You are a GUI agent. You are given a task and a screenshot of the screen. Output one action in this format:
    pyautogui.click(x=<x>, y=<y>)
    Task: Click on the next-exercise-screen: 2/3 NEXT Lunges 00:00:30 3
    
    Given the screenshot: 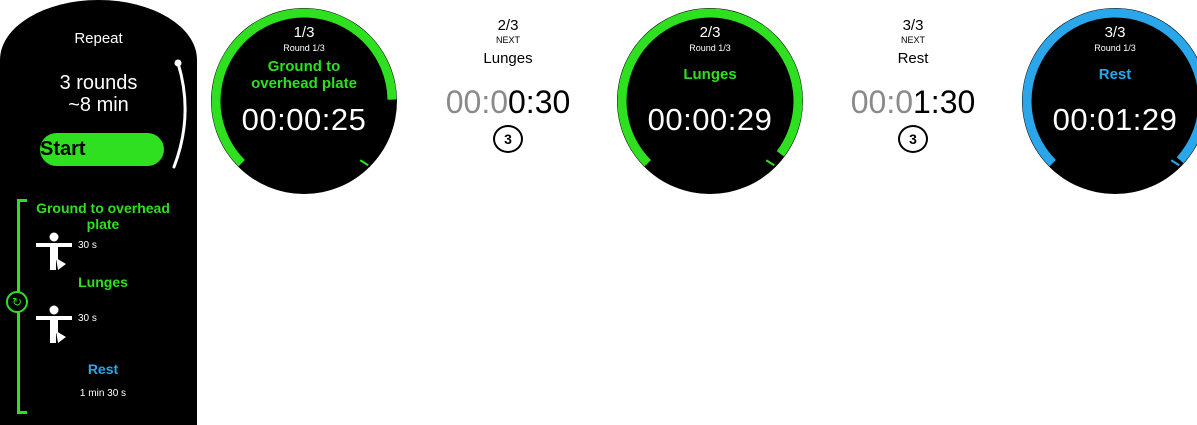 What is the action you would take?
    pyautogui.click(x=508, y=85)
    